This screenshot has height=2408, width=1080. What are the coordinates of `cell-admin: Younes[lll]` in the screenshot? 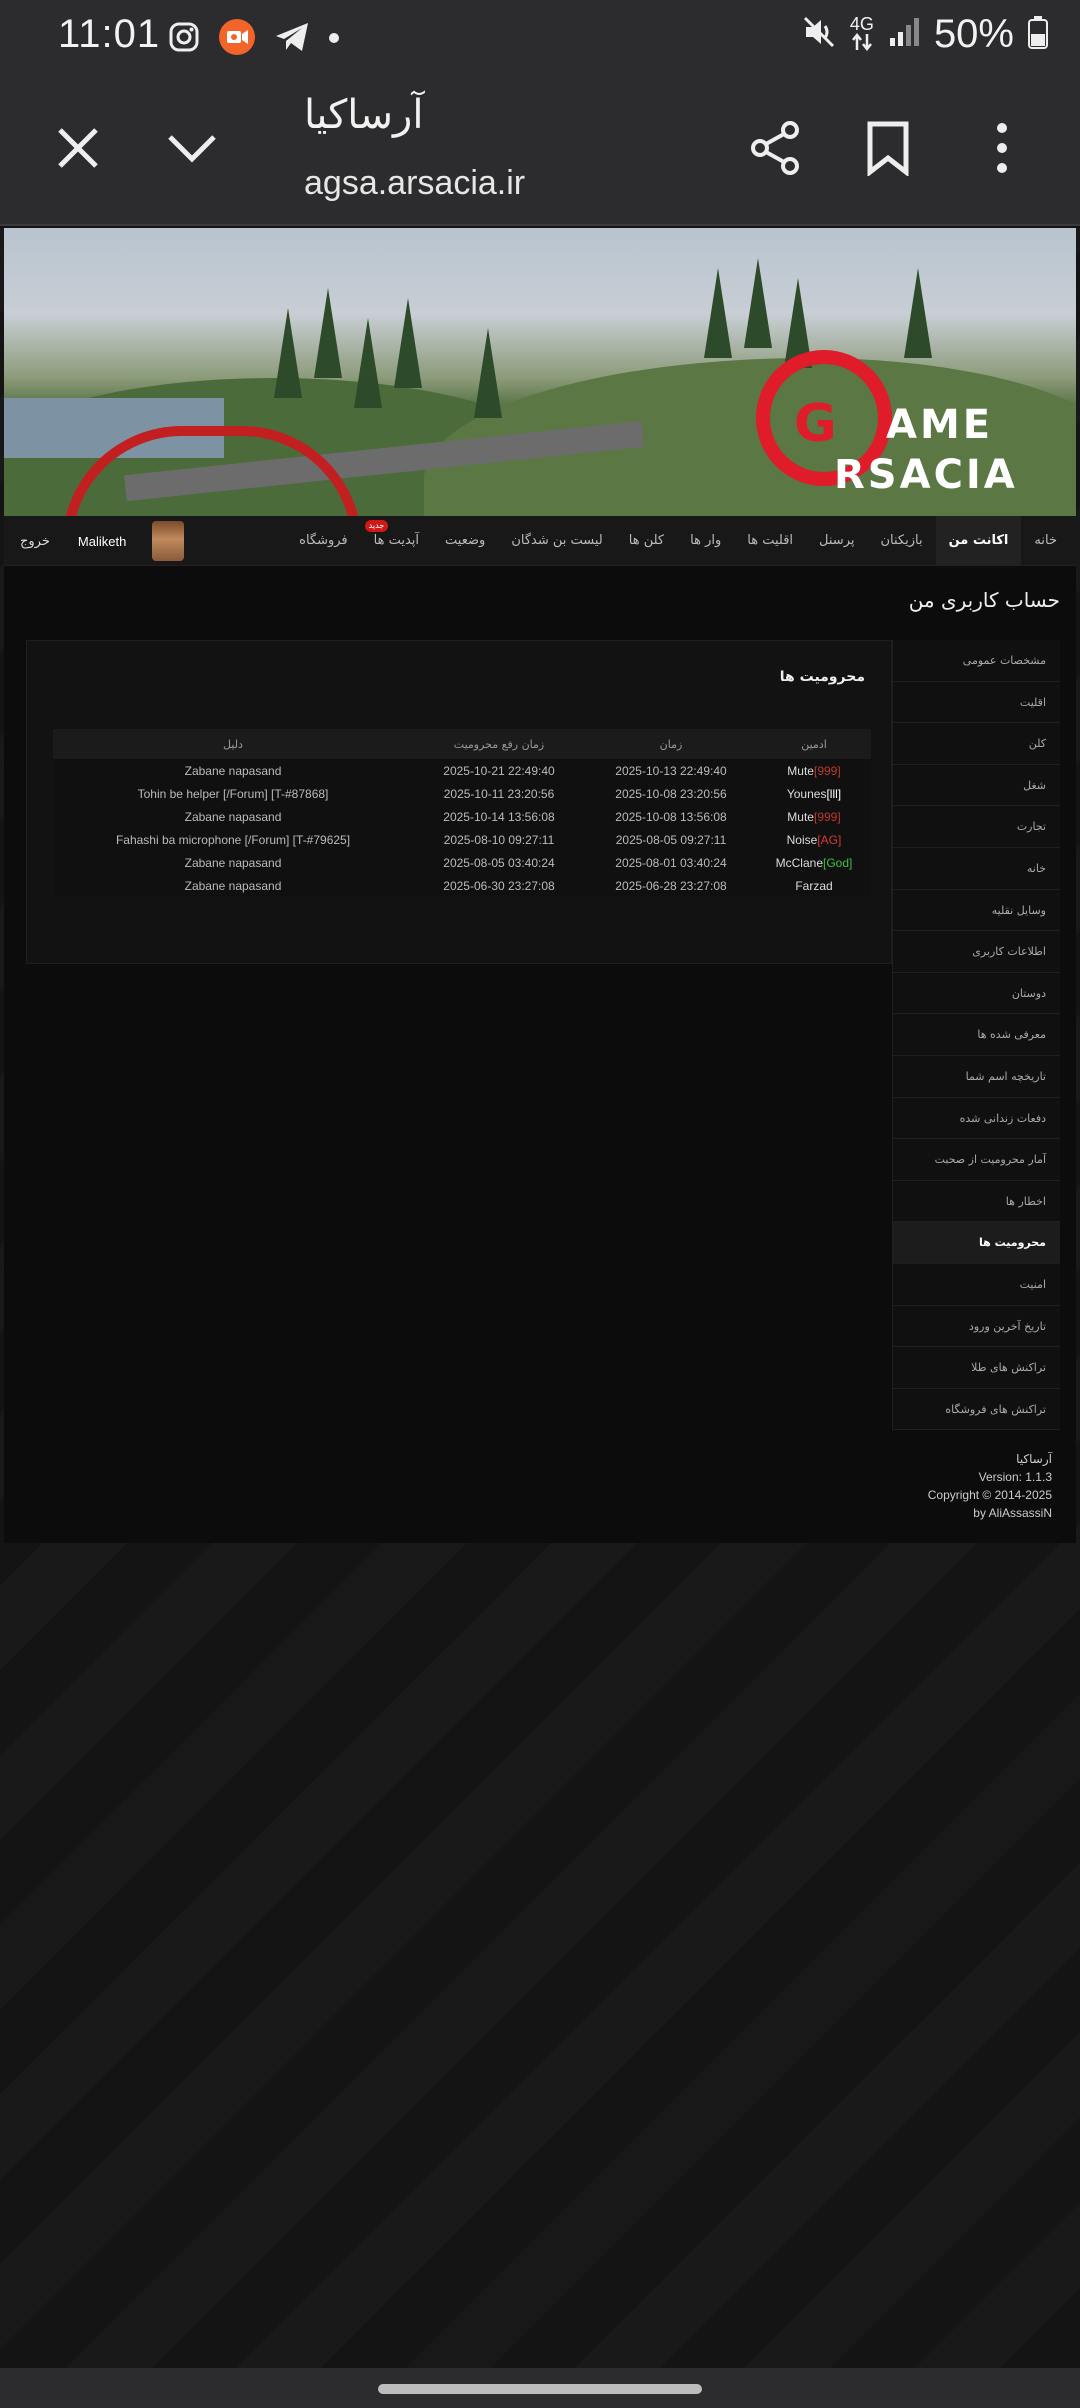 It's located at (814, 793).